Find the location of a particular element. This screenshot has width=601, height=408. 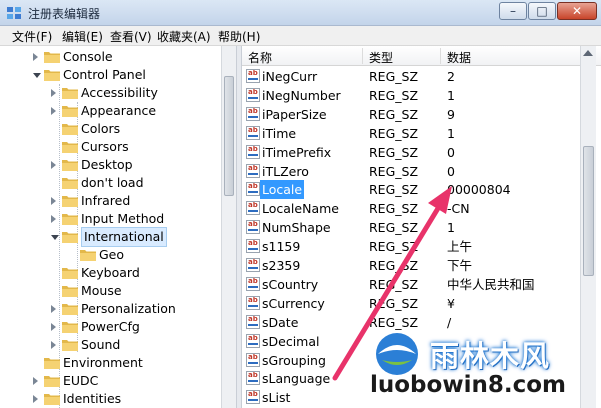

tree-item-label: EUDC is located at coordinates (81, 380).